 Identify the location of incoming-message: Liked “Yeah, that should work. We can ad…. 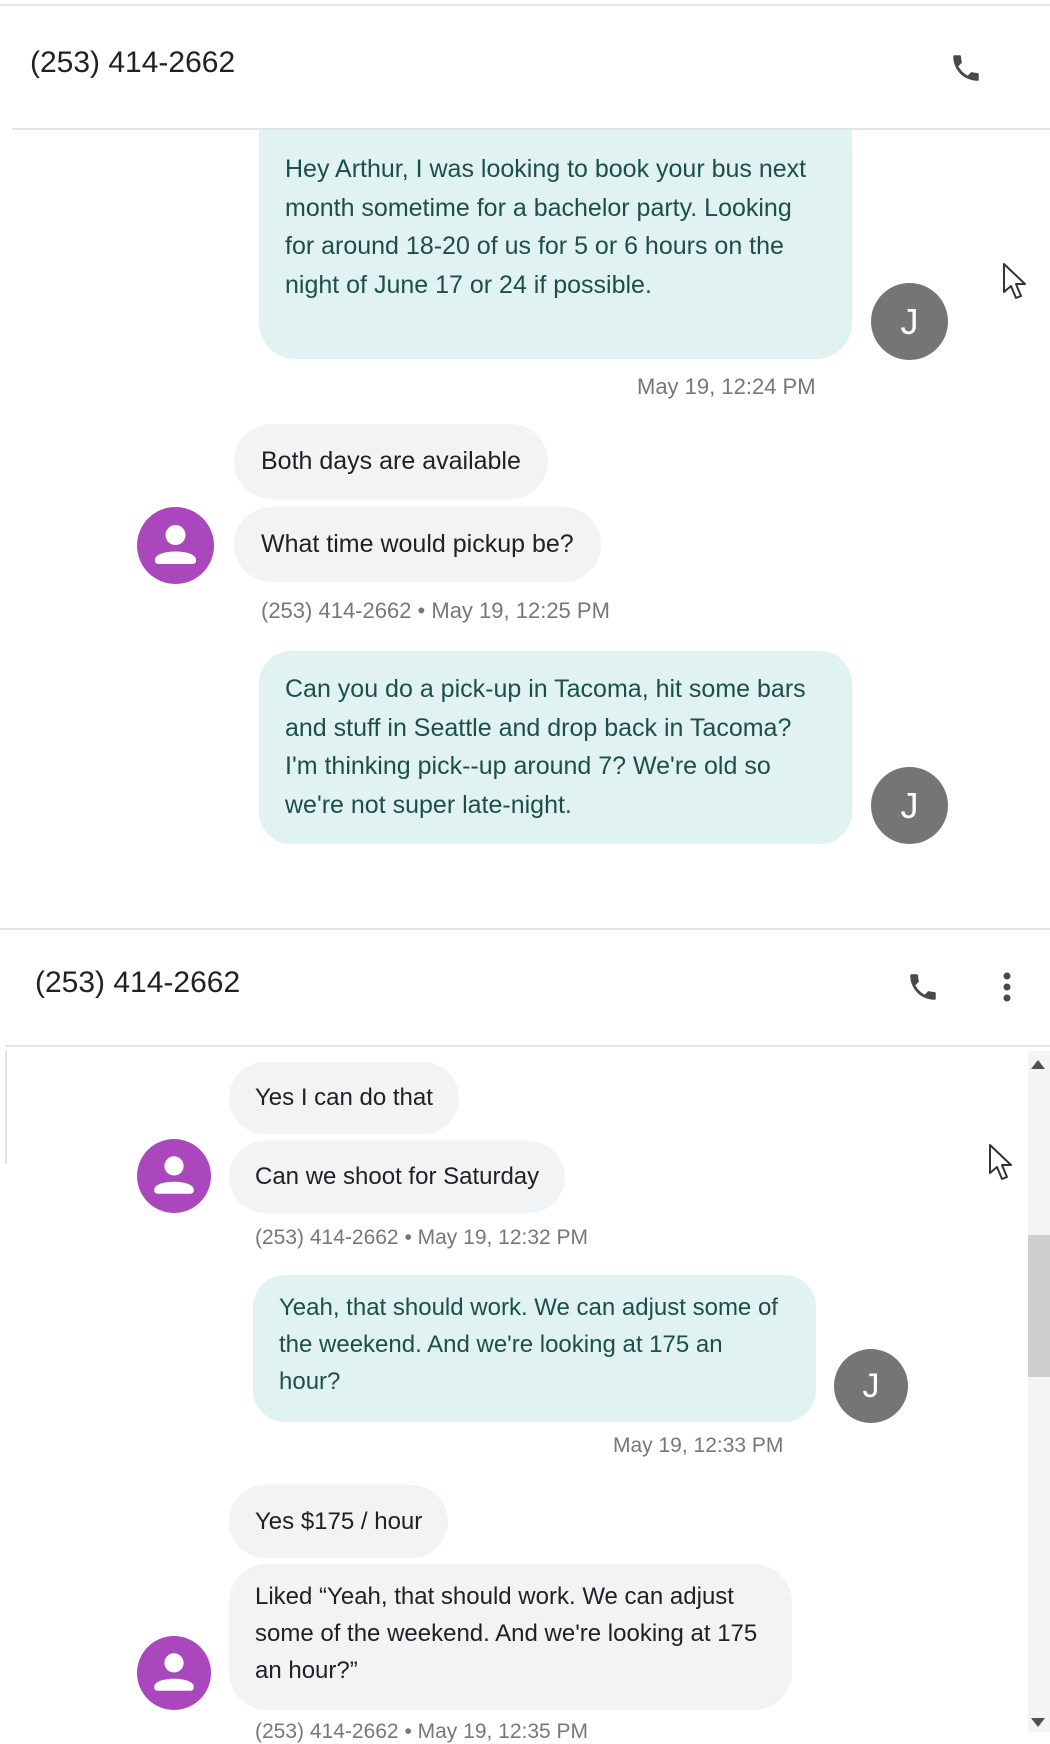
(510, 1637).